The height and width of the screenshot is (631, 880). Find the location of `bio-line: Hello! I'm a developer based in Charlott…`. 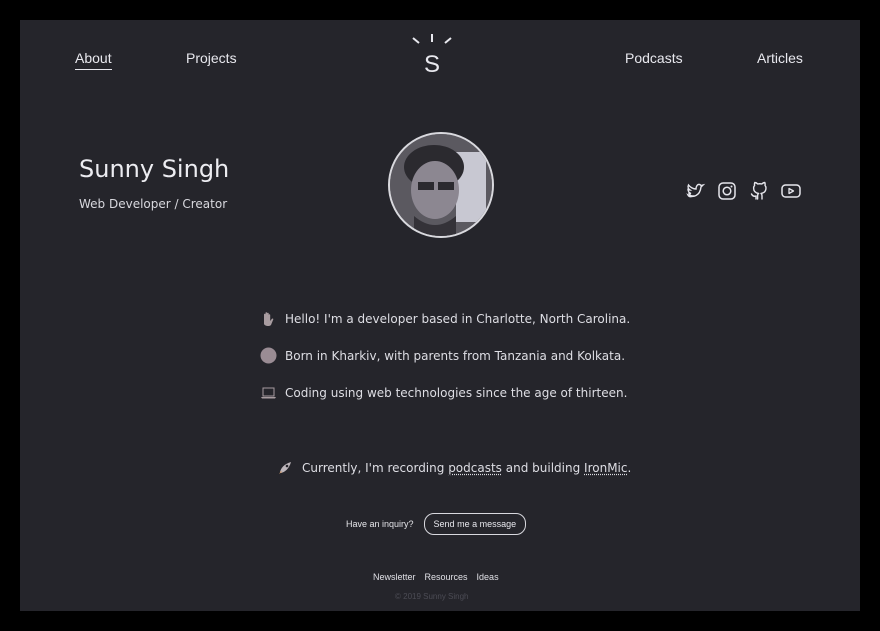

bio-line: Hello! I'm a developer based in Charlott… is located at coordinates (445, 318).